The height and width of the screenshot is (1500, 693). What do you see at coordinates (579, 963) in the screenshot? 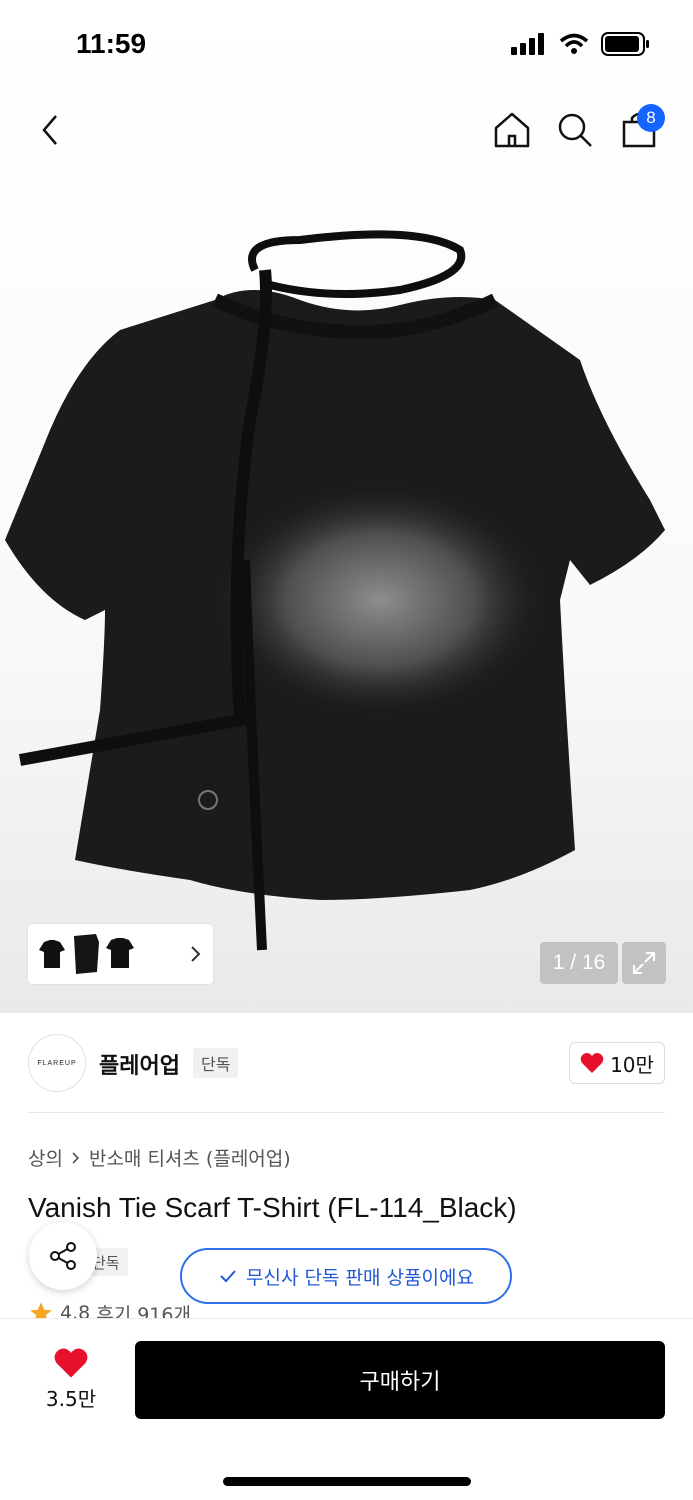
I see `image-counter: 1 / 16` at bounding box center [579, 963].